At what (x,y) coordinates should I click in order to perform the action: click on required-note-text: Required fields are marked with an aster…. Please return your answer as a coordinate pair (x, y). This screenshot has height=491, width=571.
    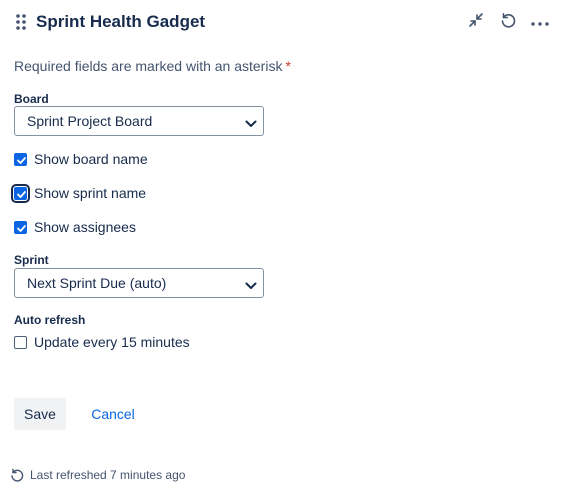
    Looking at the image, I should click on (148, 66).